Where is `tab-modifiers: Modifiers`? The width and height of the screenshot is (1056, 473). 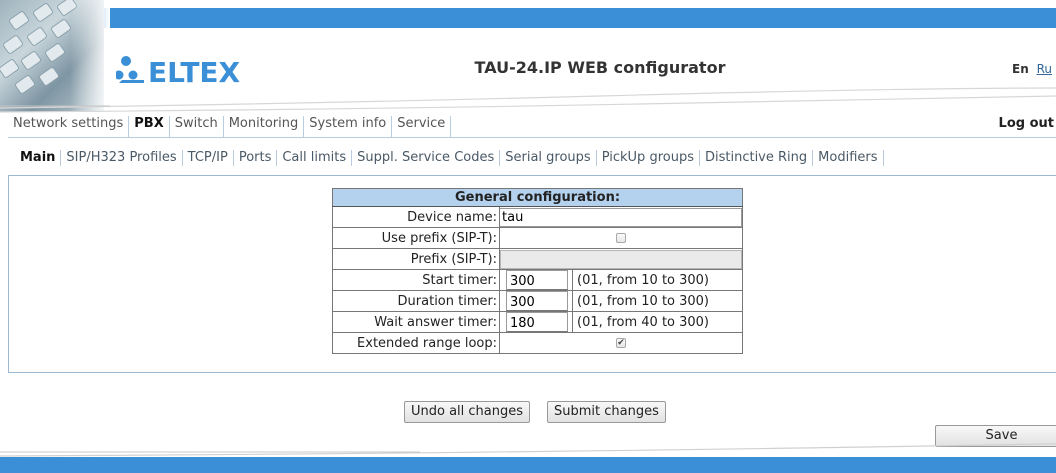 tab-modifiers: Modifiers is located at coordinates (848, 158).